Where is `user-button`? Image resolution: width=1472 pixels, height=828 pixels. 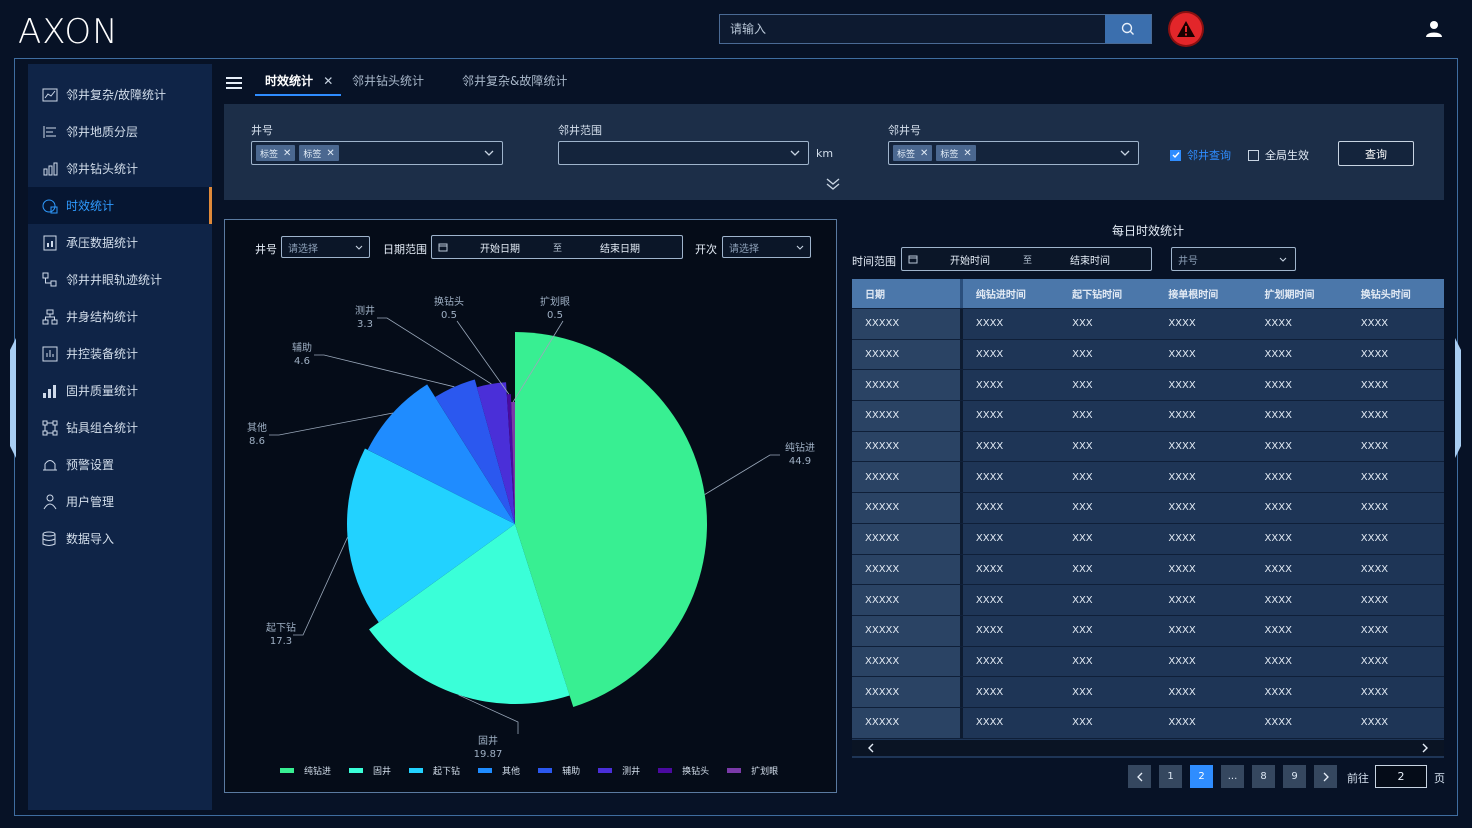 user-button is located at coordinates (1434, 31).